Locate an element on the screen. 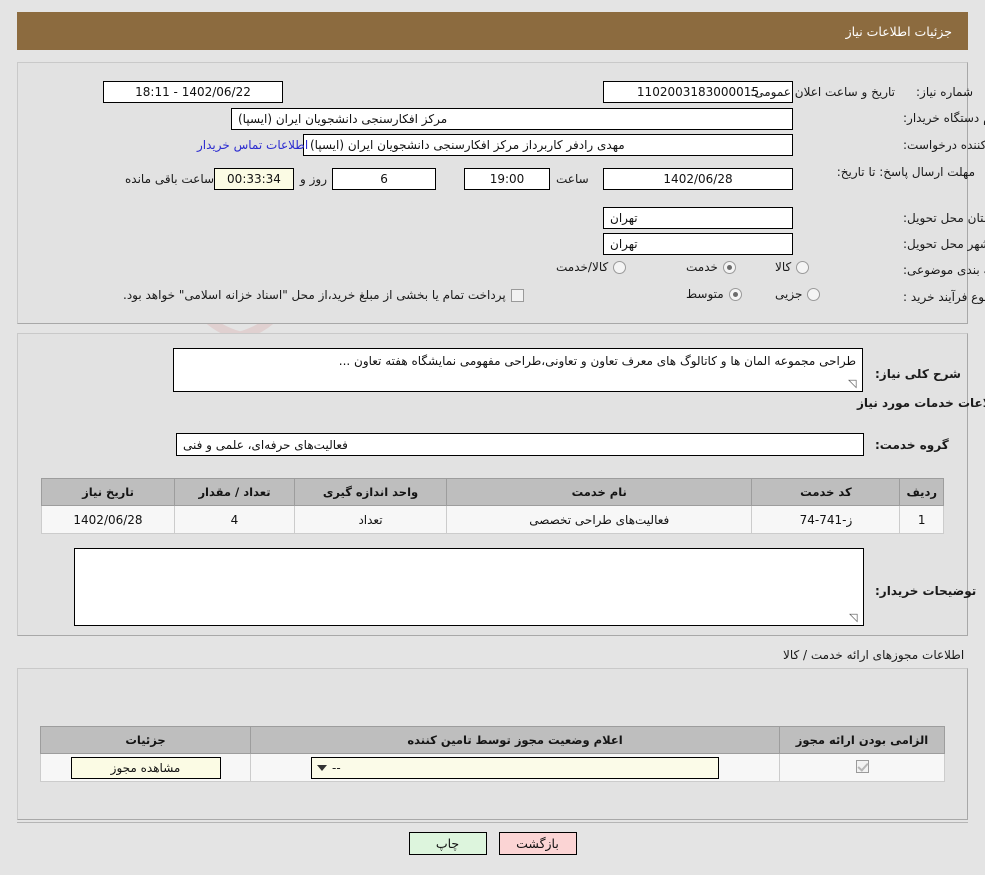 This screenshot has width=985, height=875. city-label: شهر محل تحویل: is located at coordinates (944, 244).